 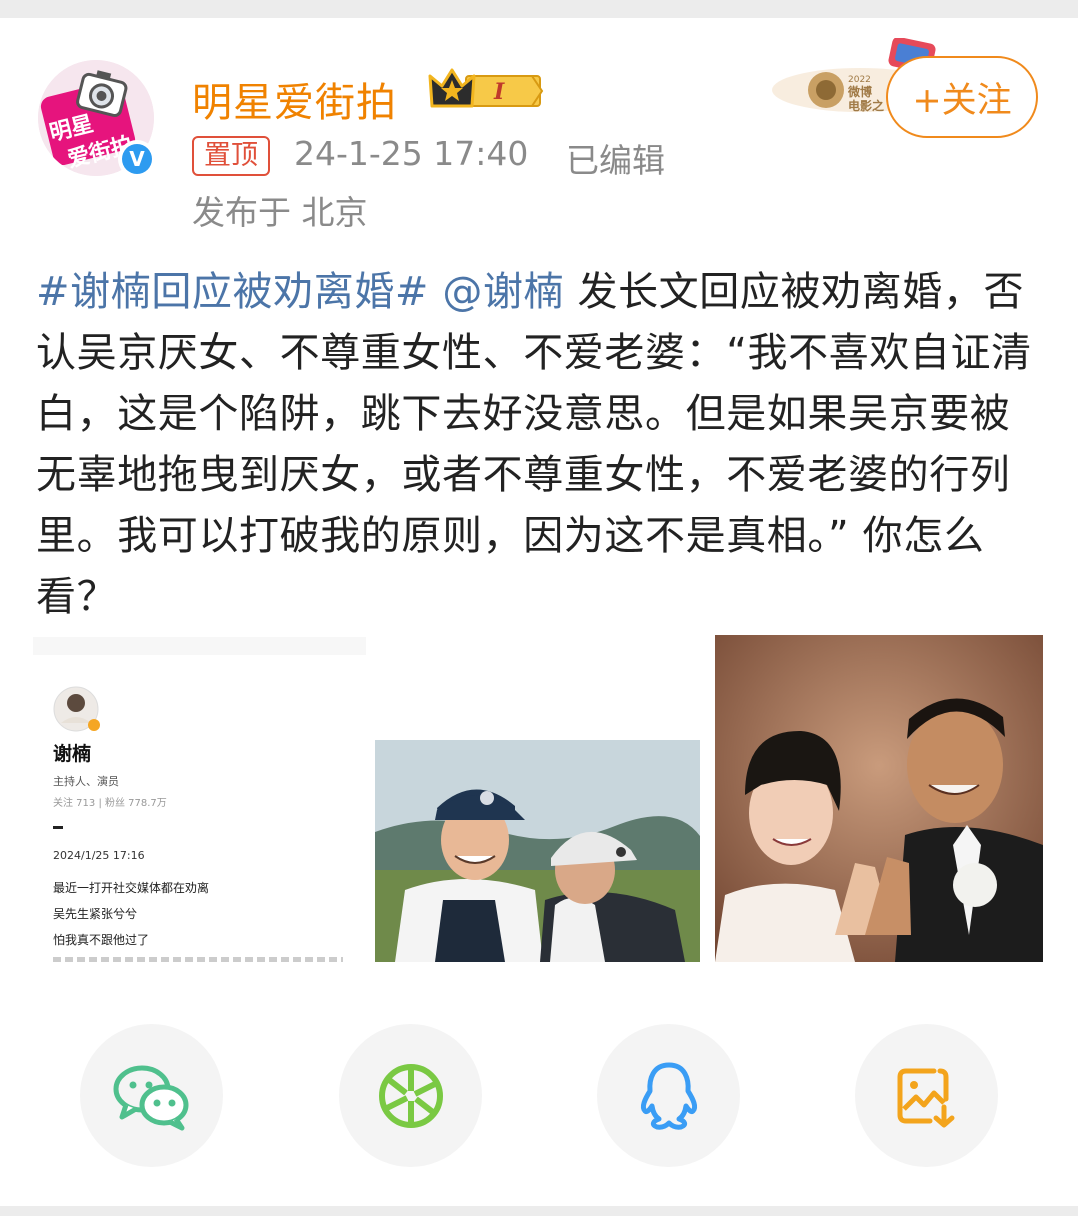 What do you see at coordinates (411, 153) in the screenshot?
I see `post-time: 24-1-25 17:40` at bounding box center [411, 153].